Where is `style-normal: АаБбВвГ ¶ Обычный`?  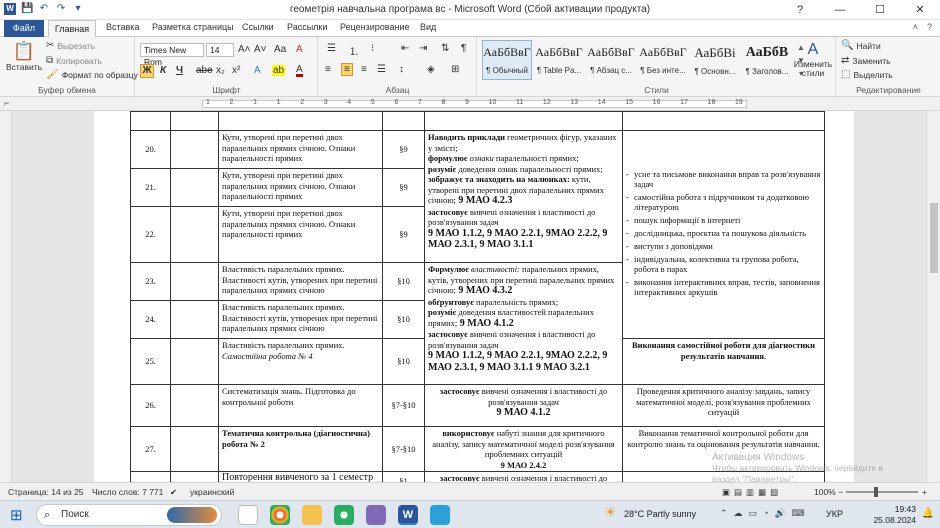 style-normal: АаБбВвГ ¶ Обычный is located at coordinates (507, 60).